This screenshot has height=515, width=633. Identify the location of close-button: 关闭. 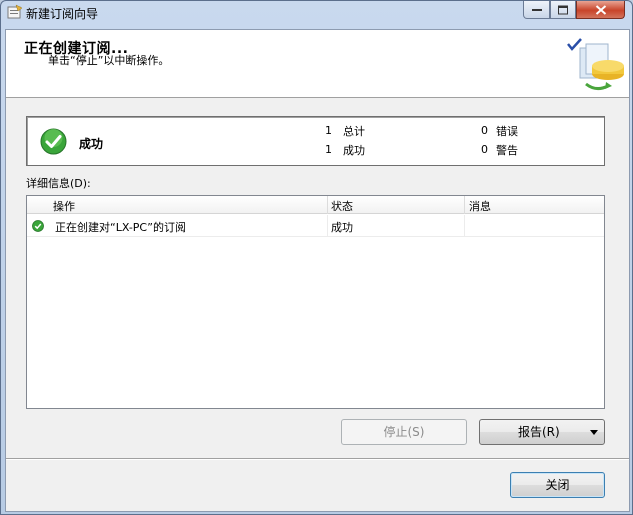
(557, 485).